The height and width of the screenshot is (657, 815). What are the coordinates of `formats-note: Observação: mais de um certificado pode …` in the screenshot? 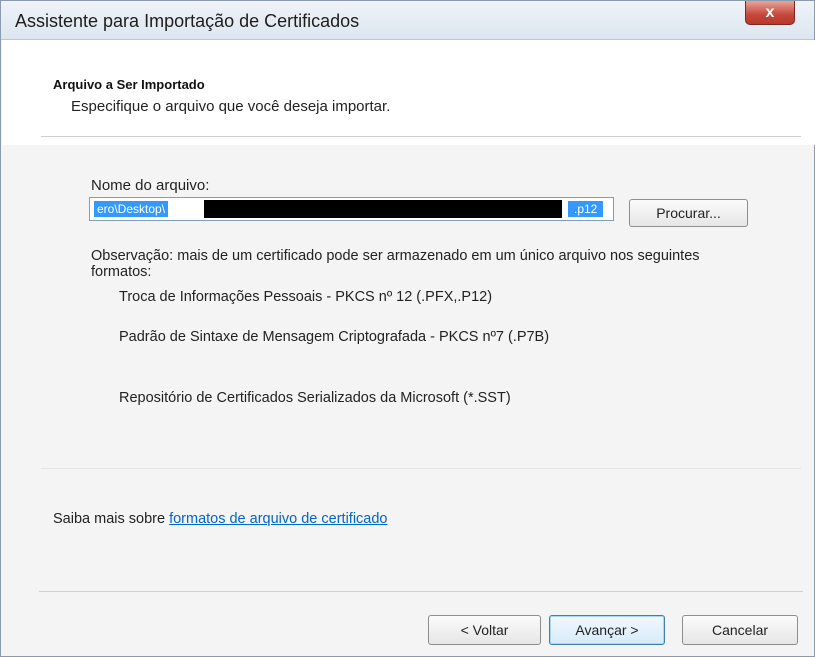 It's located at (395, 264).